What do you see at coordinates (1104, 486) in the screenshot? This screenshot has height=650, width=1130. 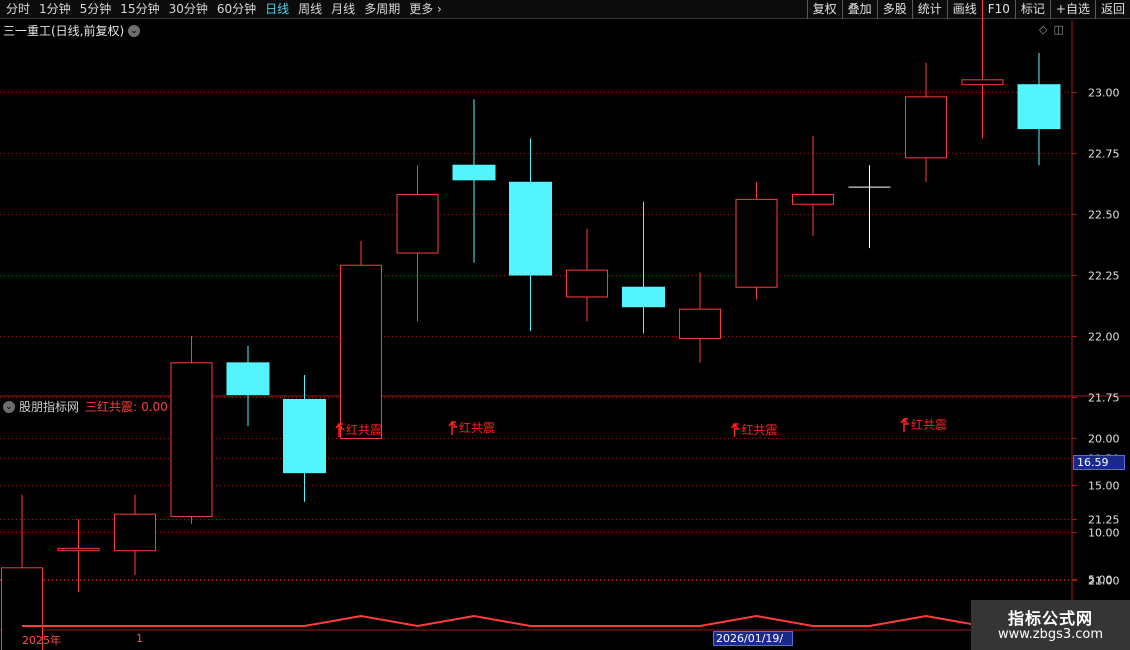 I see `y-tick-label: 15.00` at bounding box center [1104, 486].